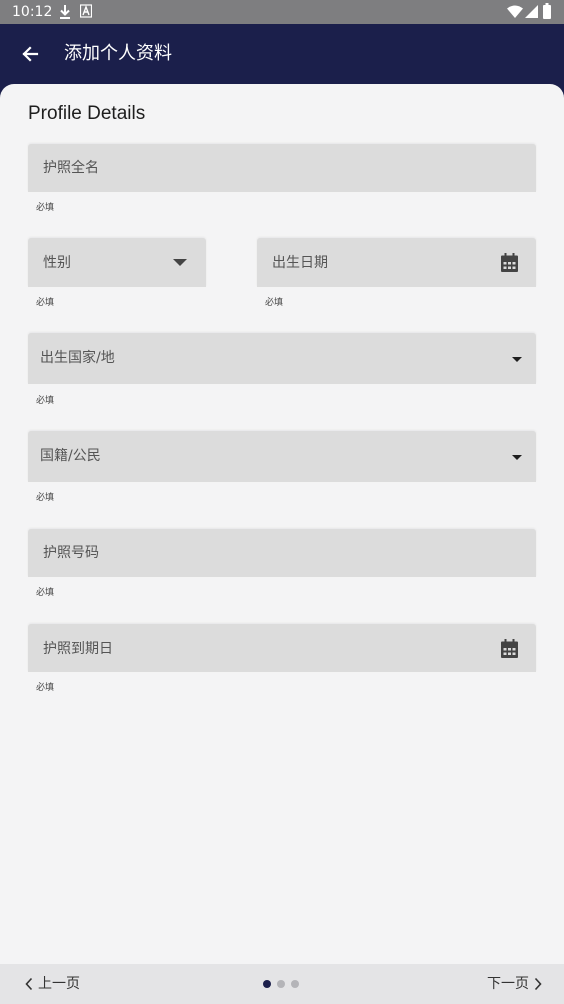 The width and height of the screenshot is (564, 1004). What do you see at coordinates (45, 593) in the screenshot?
I see `passport-number-helper: 必填` at bounding box center [45, 593].